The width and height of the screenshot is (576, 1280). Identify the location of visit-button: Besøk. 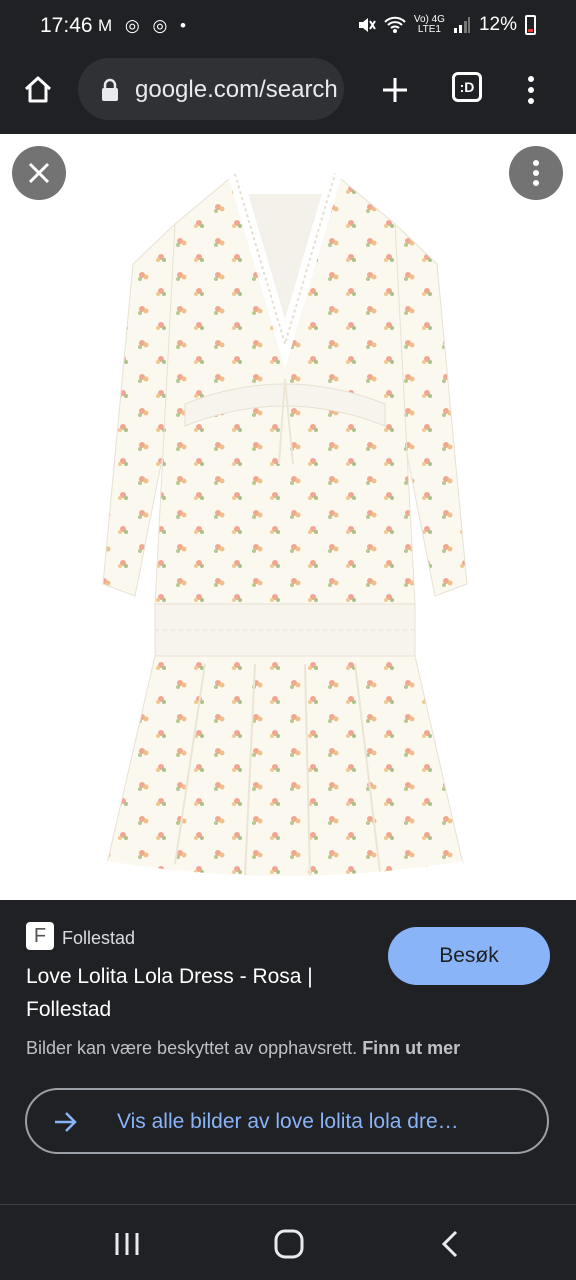
(469, 956).